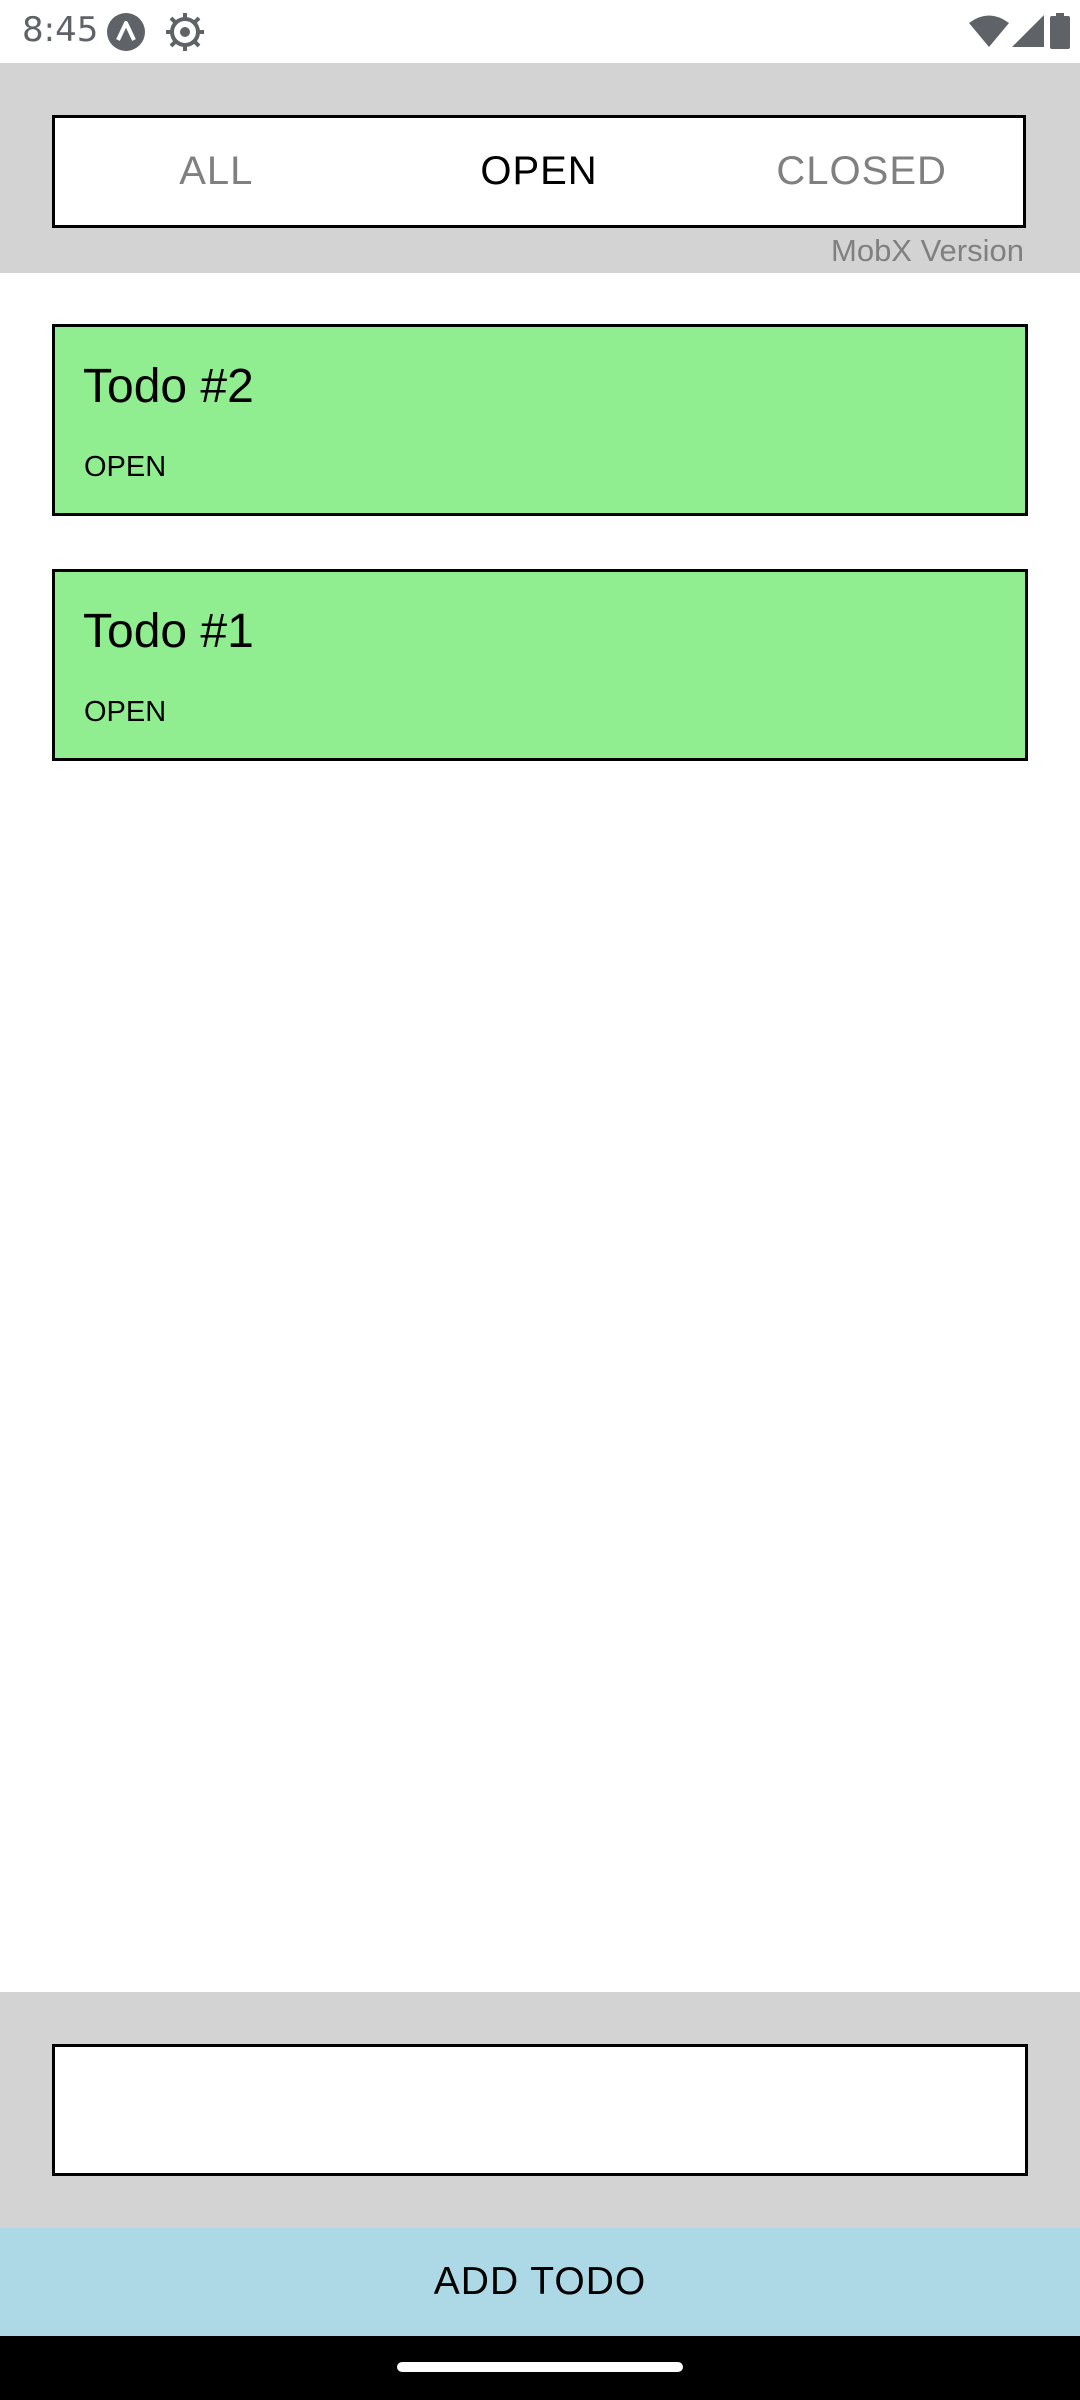  What do you see at coordinates (540, 2282) in the screenshot?
I see `add-todo-button: ADD TODO` at bounding box center [540, 2282].